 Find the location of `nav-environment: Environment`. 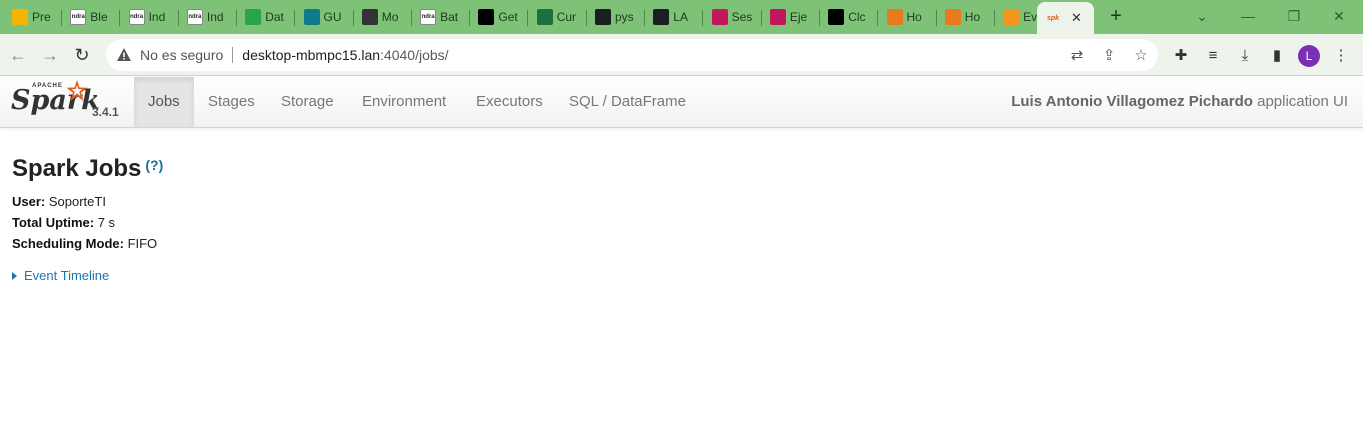

nav-environment: Environment is located at coordinates (404, 102).